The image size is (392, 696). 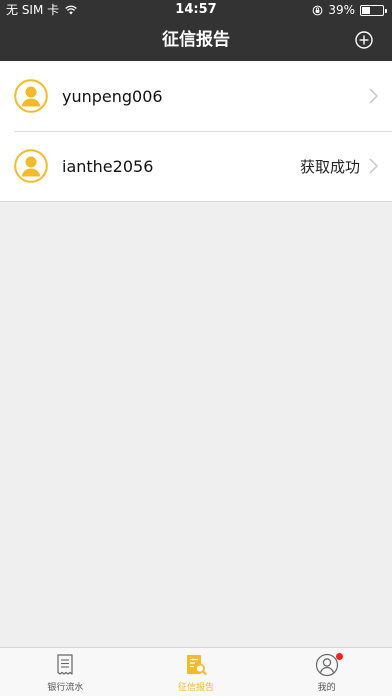 I want to click on page-title: 征信报告, so click(x=196, y=40).